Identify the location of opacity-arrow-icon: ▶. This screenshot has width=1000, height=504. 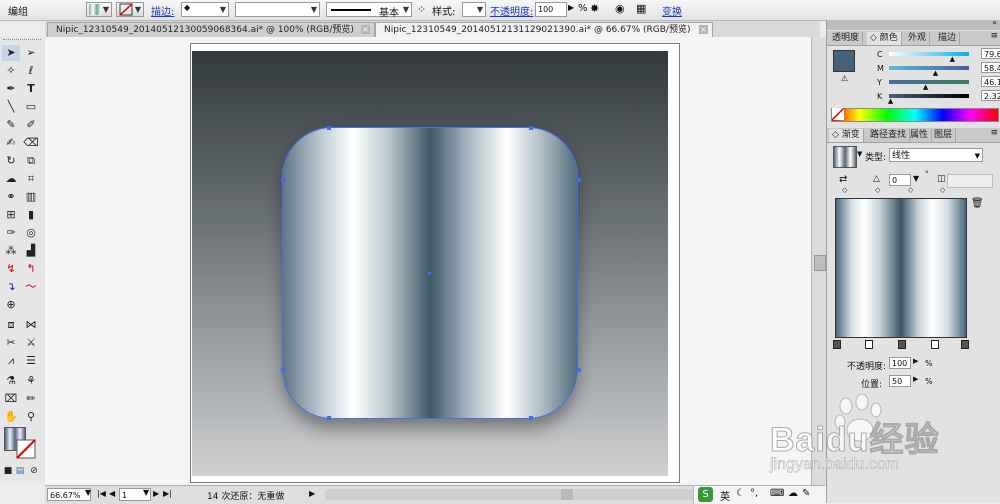
(571, 10).